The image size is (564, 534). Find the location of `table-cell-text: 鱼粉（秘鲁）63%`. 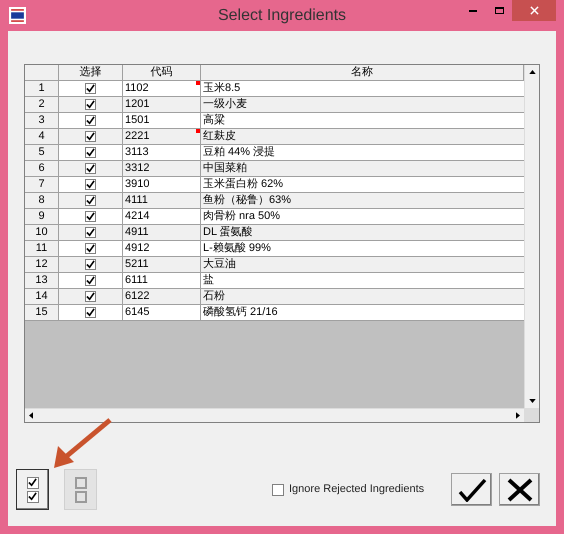

table-cell-text: 鱼粉（秘鲁）63% is located at coordinates (247, 200).